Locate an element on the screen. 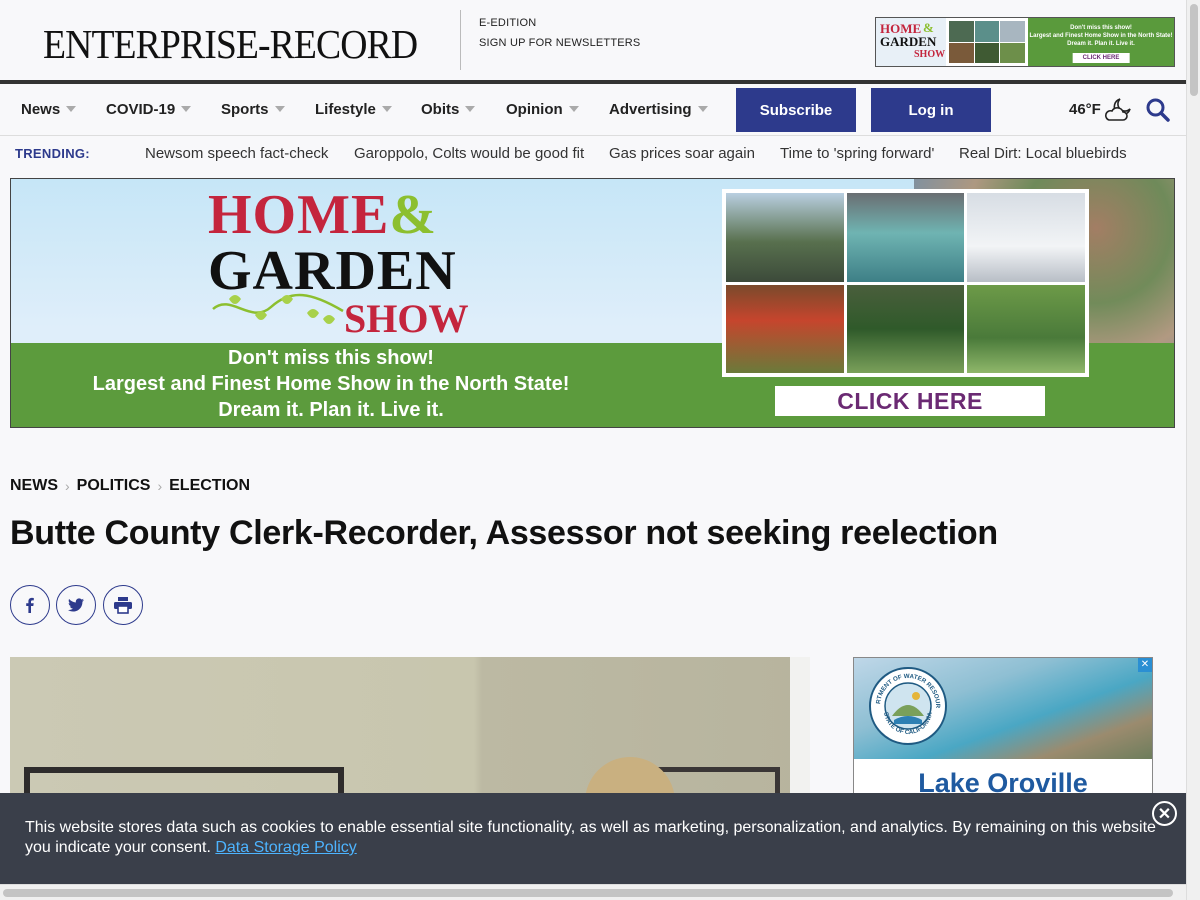  banner-ad-photo-grid is located at coordinates (905, 283).